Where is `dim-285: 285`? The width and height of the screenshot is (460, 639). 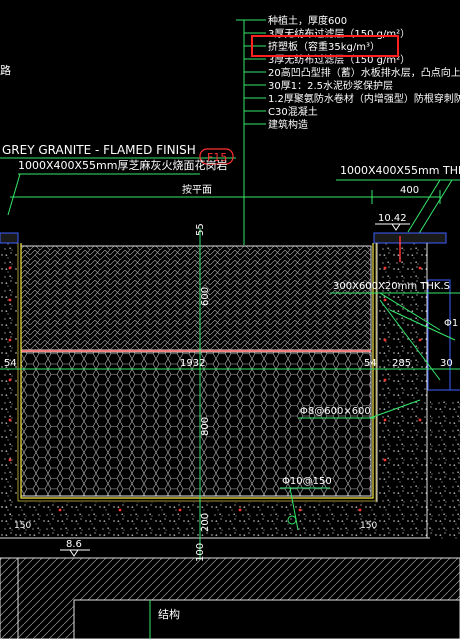
dim-285: 285 is located at coordinates (401, 363).